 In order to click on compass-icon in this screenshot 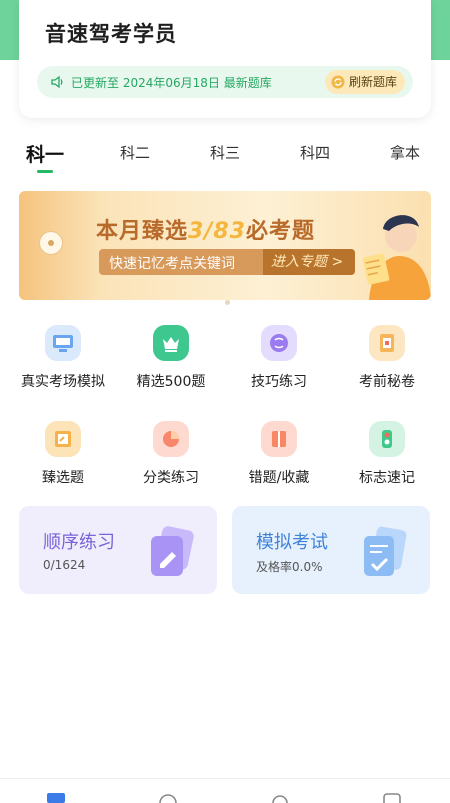, I will do `click(168, 797)`.